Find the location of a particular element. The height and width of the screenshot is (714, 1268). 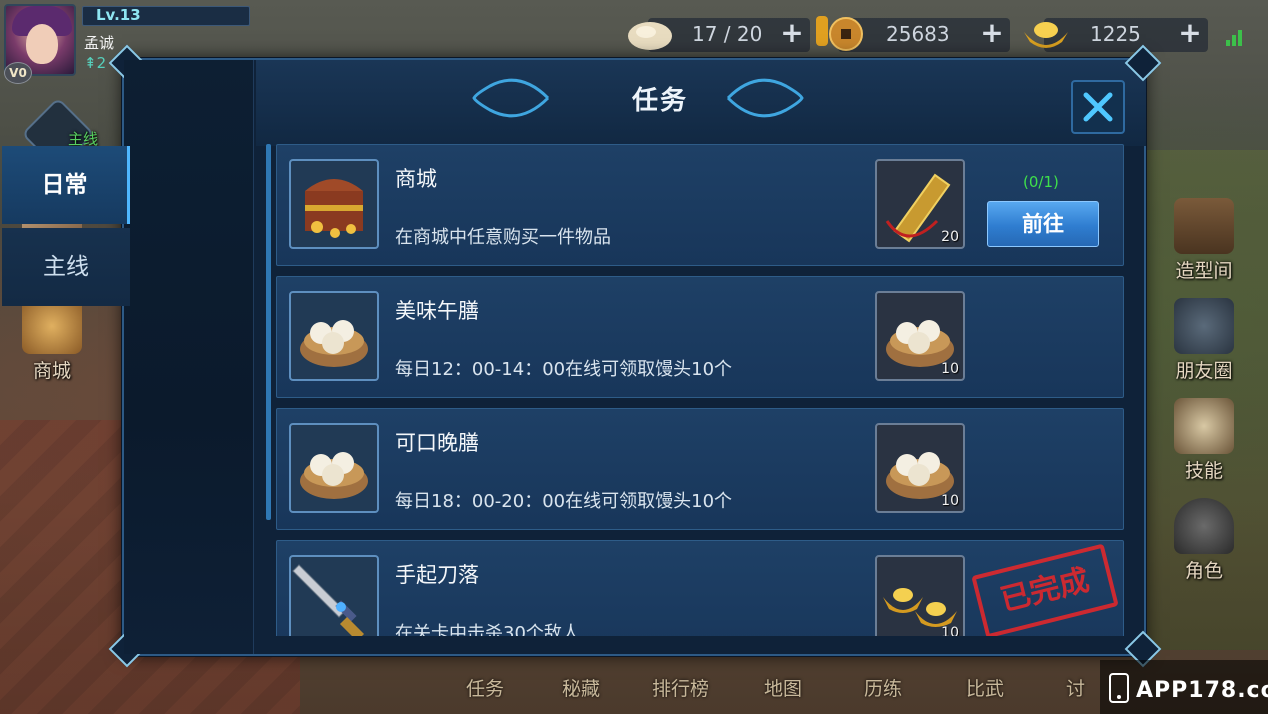

copper-coin-icon is located at coordinates (839, 33).